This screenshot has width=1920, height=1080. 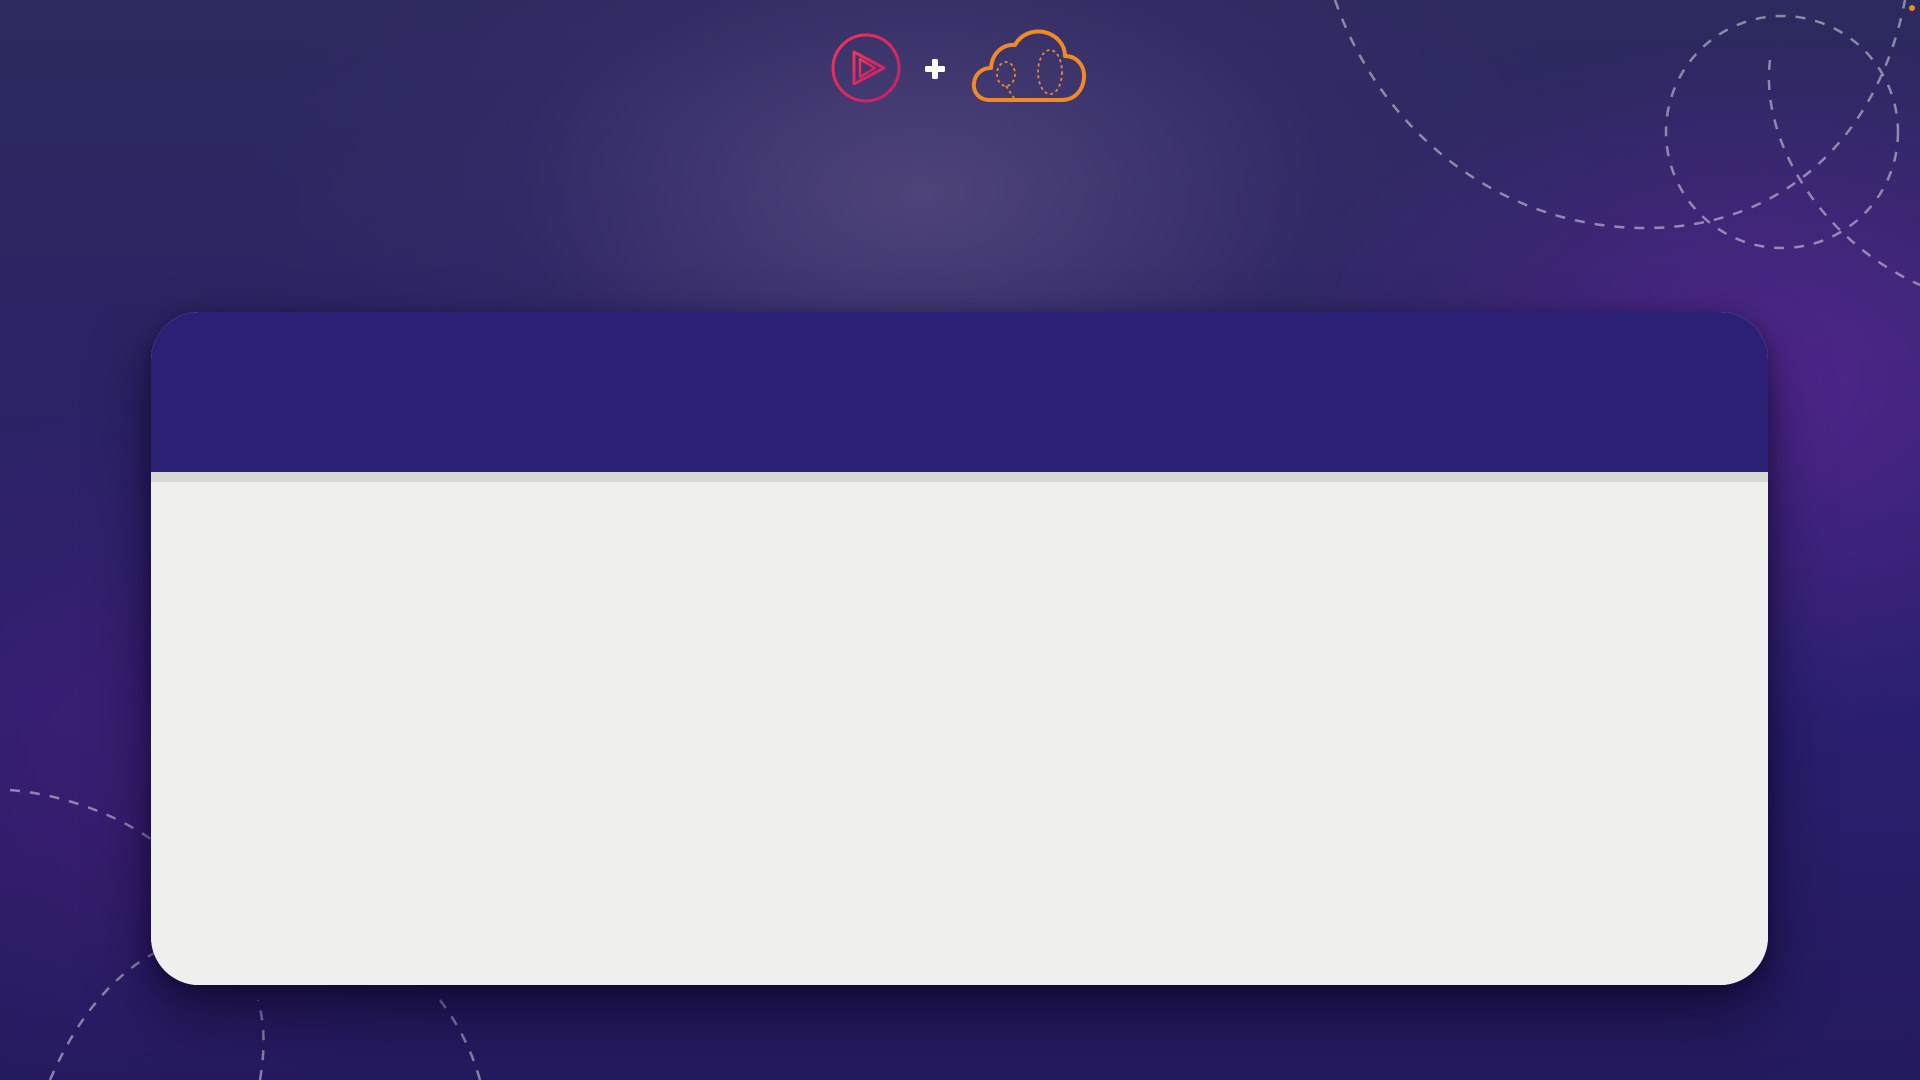 What do you see at coordinates (460, 1039) in the screenshot?
I see `dashed-arc-bottom-center` at bounding box center [460, 1039].